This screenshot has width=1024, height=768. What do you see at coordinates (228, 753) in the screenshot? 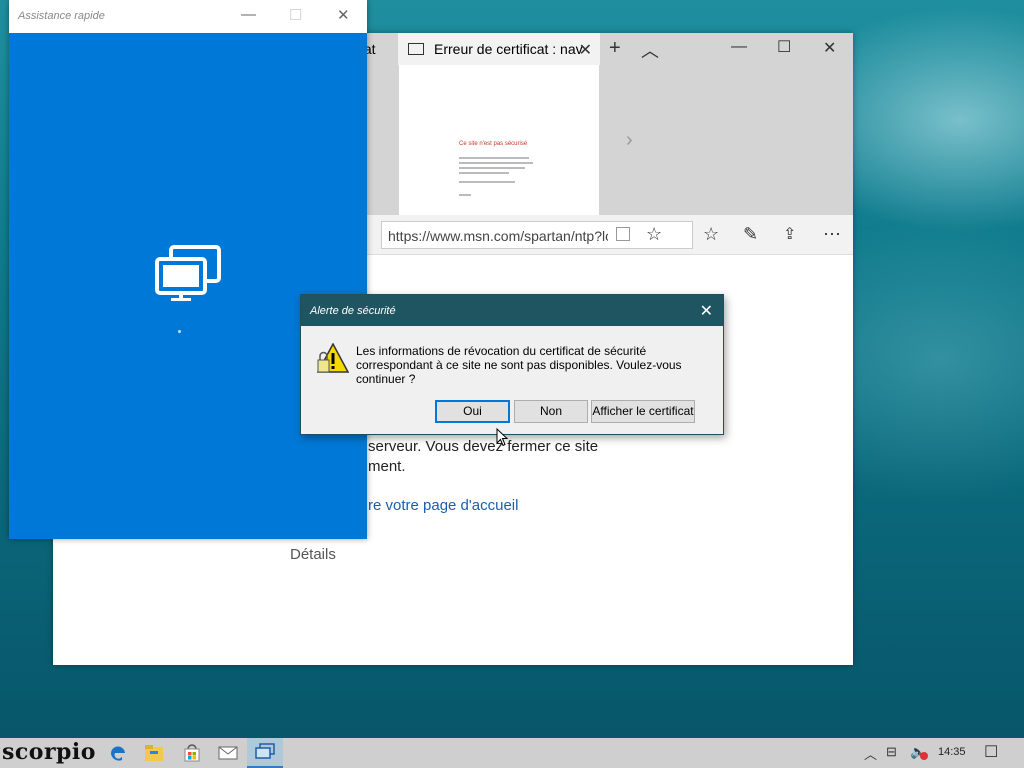
I see `mail-icon` at bounding box center [228, 753].